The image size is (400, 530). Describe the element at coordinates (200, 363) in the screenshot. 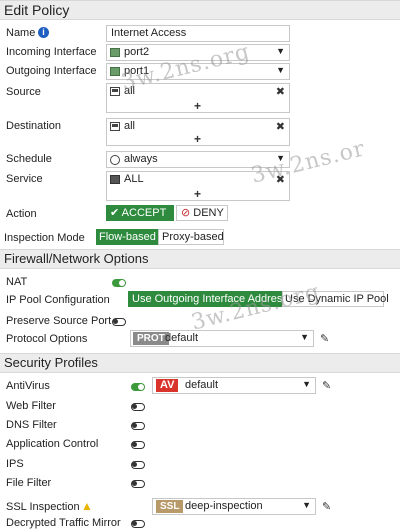

I see `security-profiles-header: Security Profiles` at that location.